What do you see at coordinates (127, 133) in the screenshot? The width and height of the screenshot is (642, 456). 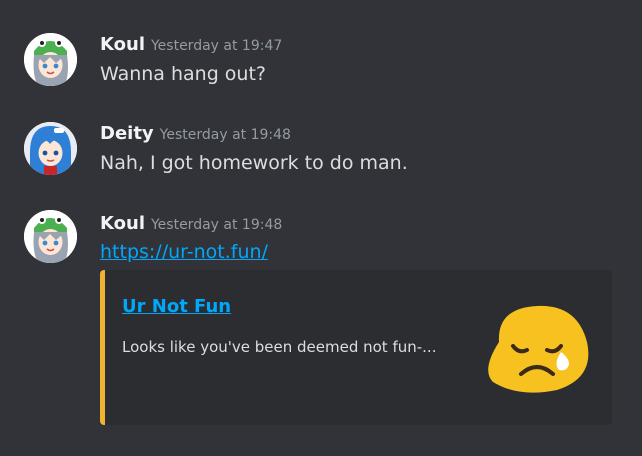 I see `username: Deity` at bounding box center [127, 133].